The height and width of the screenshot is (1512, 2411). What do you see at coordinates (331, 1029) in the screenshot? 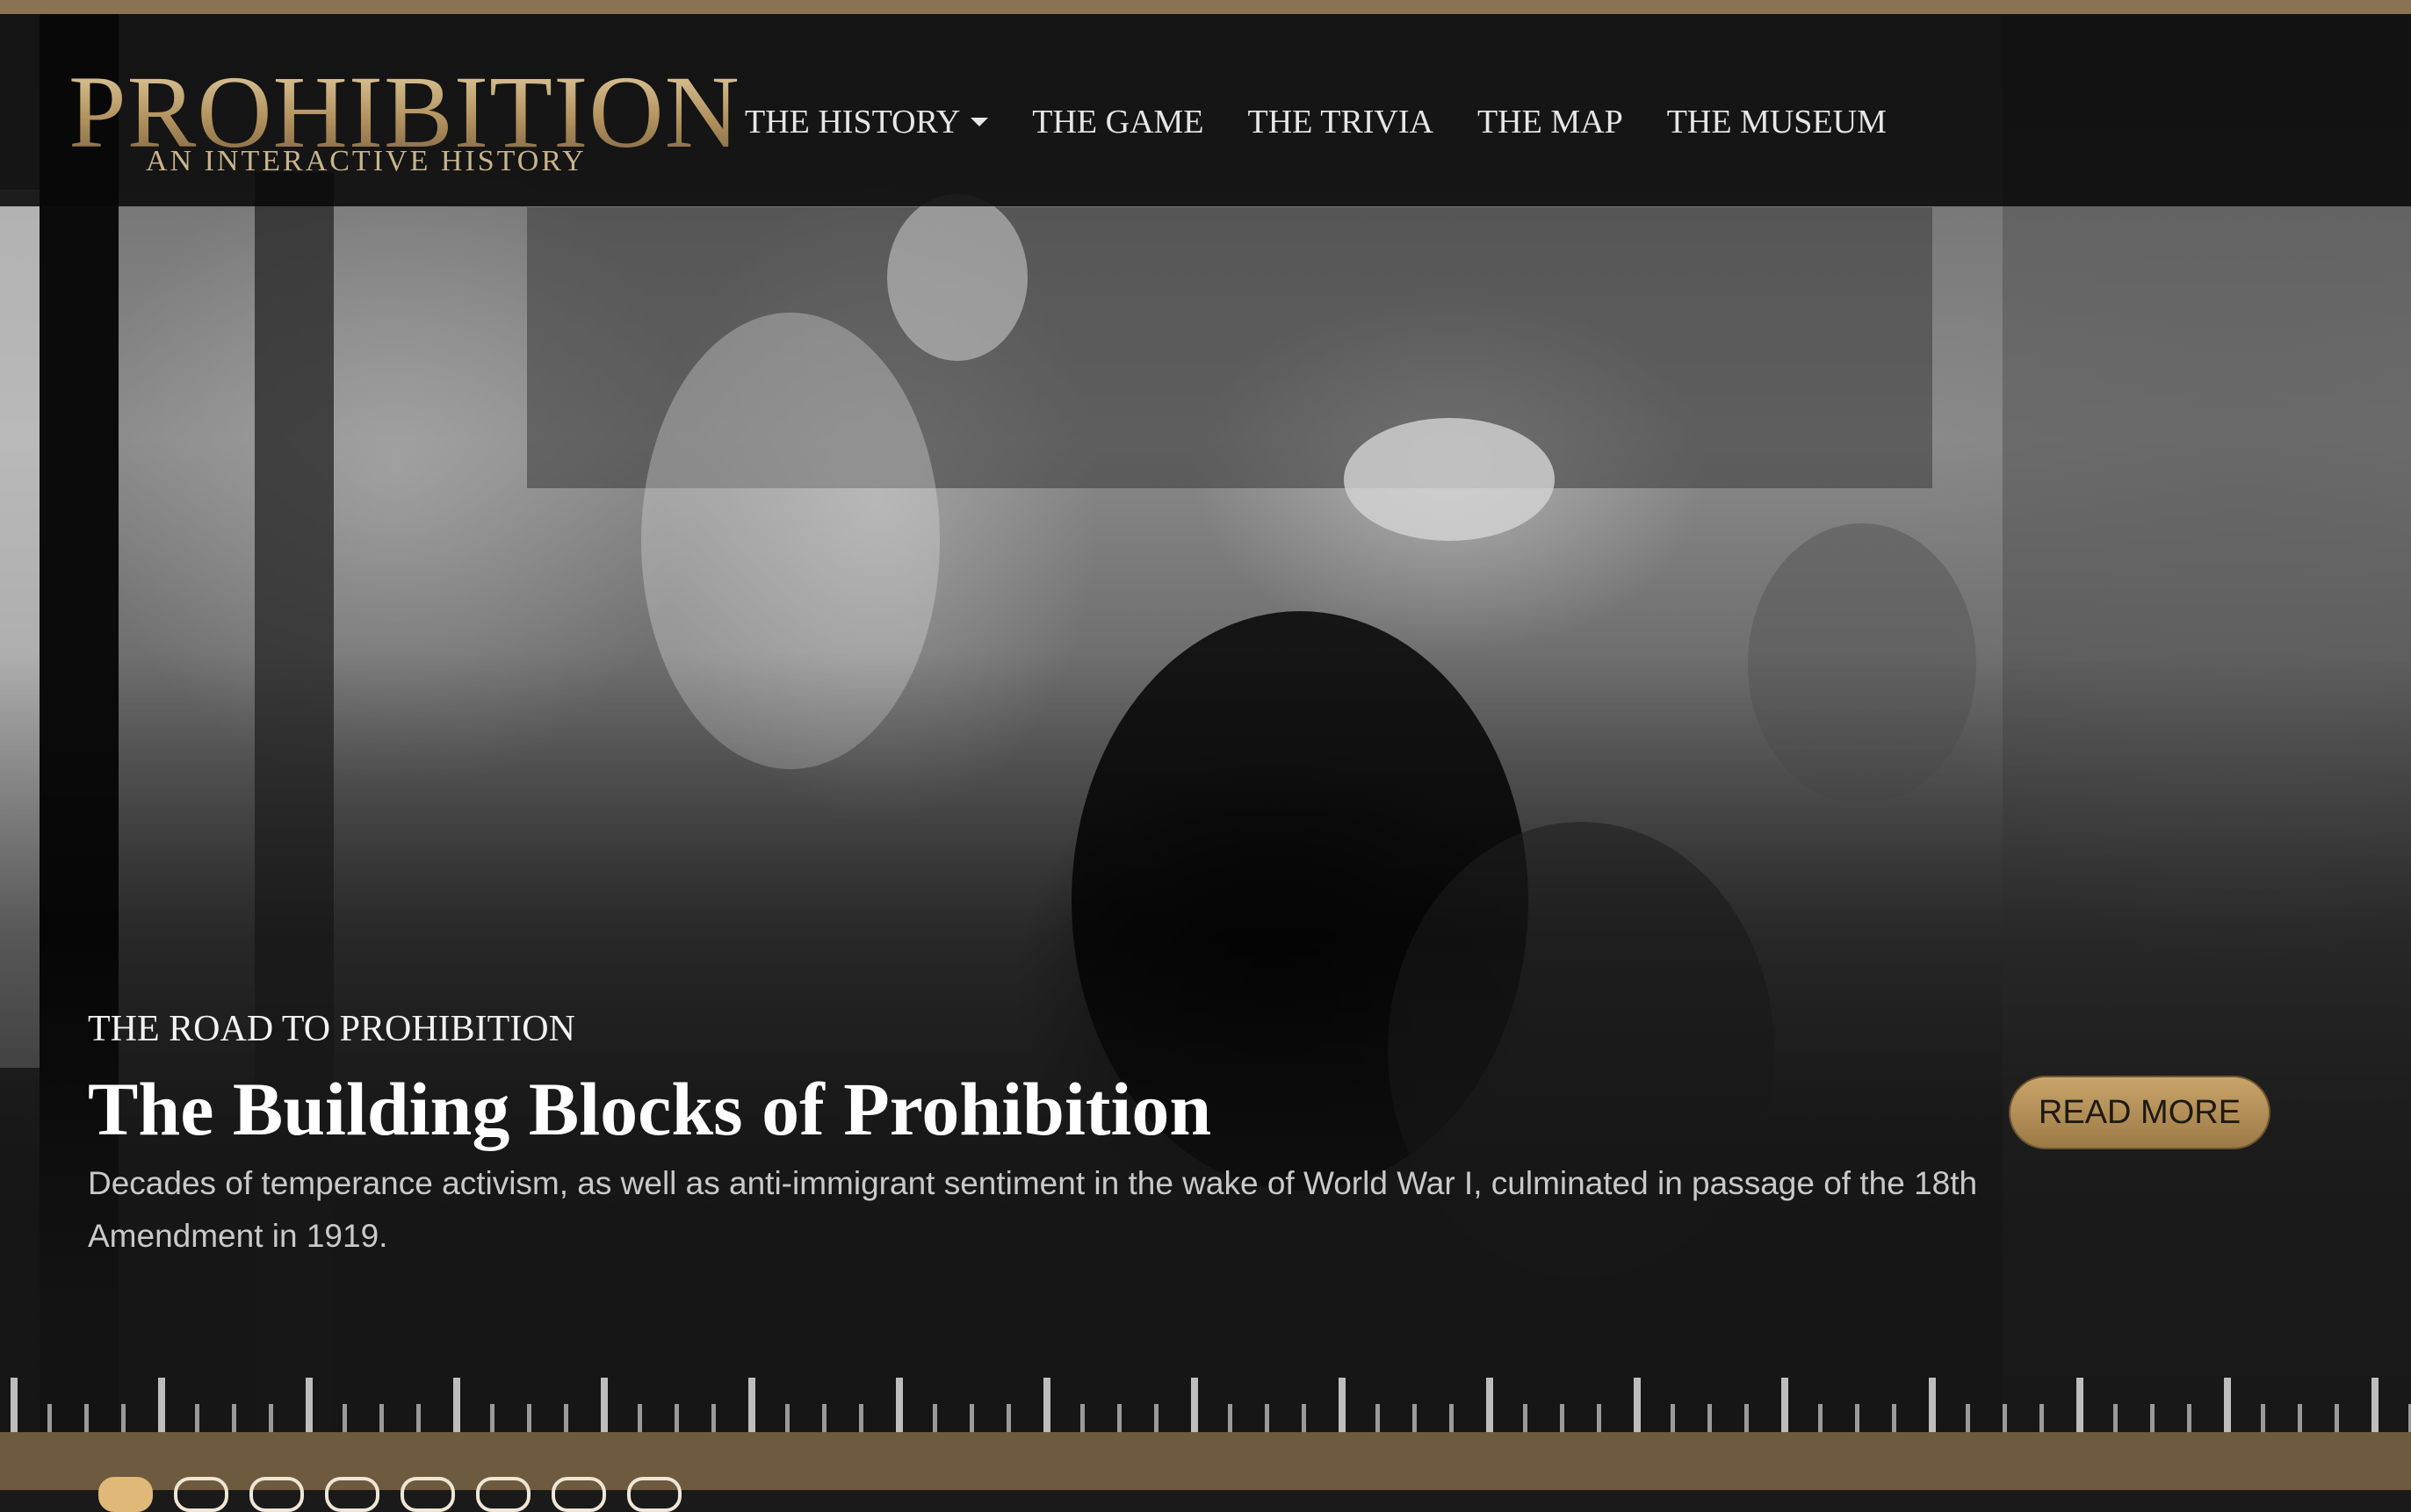
I see `hero-kicker: THE ROAD TO PROHIBITION` at bounding box center [331, 1029].